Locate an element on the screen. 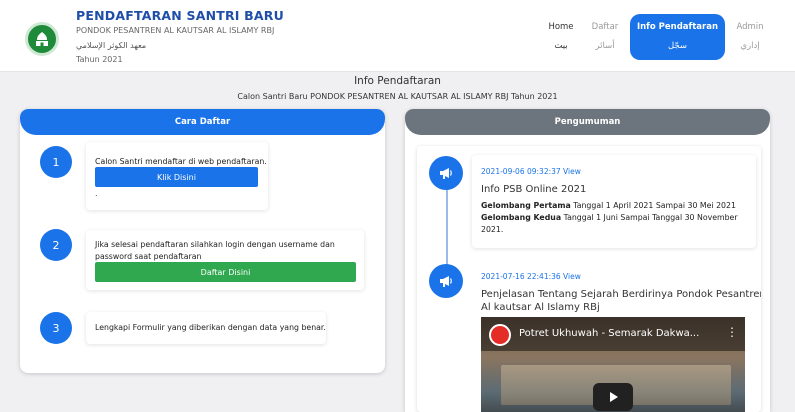  nav-daftar-arabic: أسائر is located at coordinates (605, 46).